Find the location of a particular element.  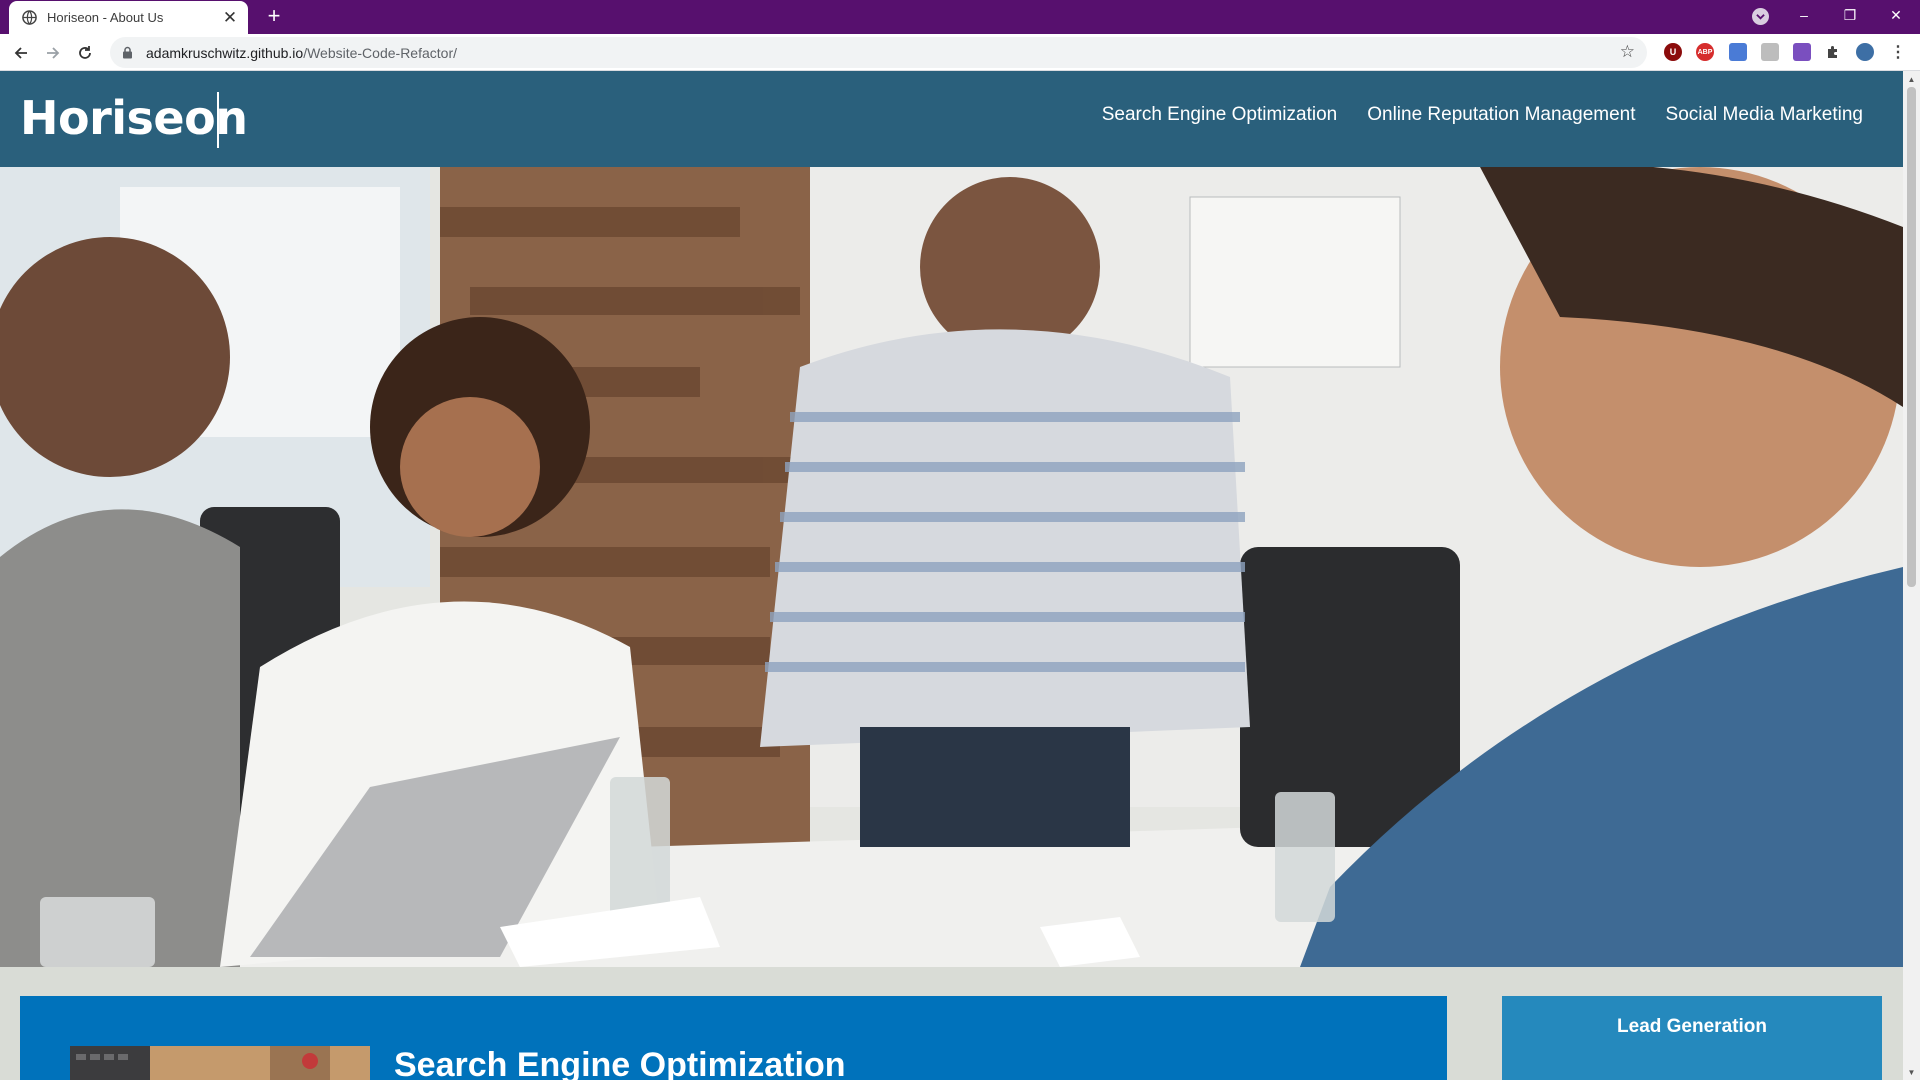

ublock-extension-icon: U is located at coordinates (1673, 52).